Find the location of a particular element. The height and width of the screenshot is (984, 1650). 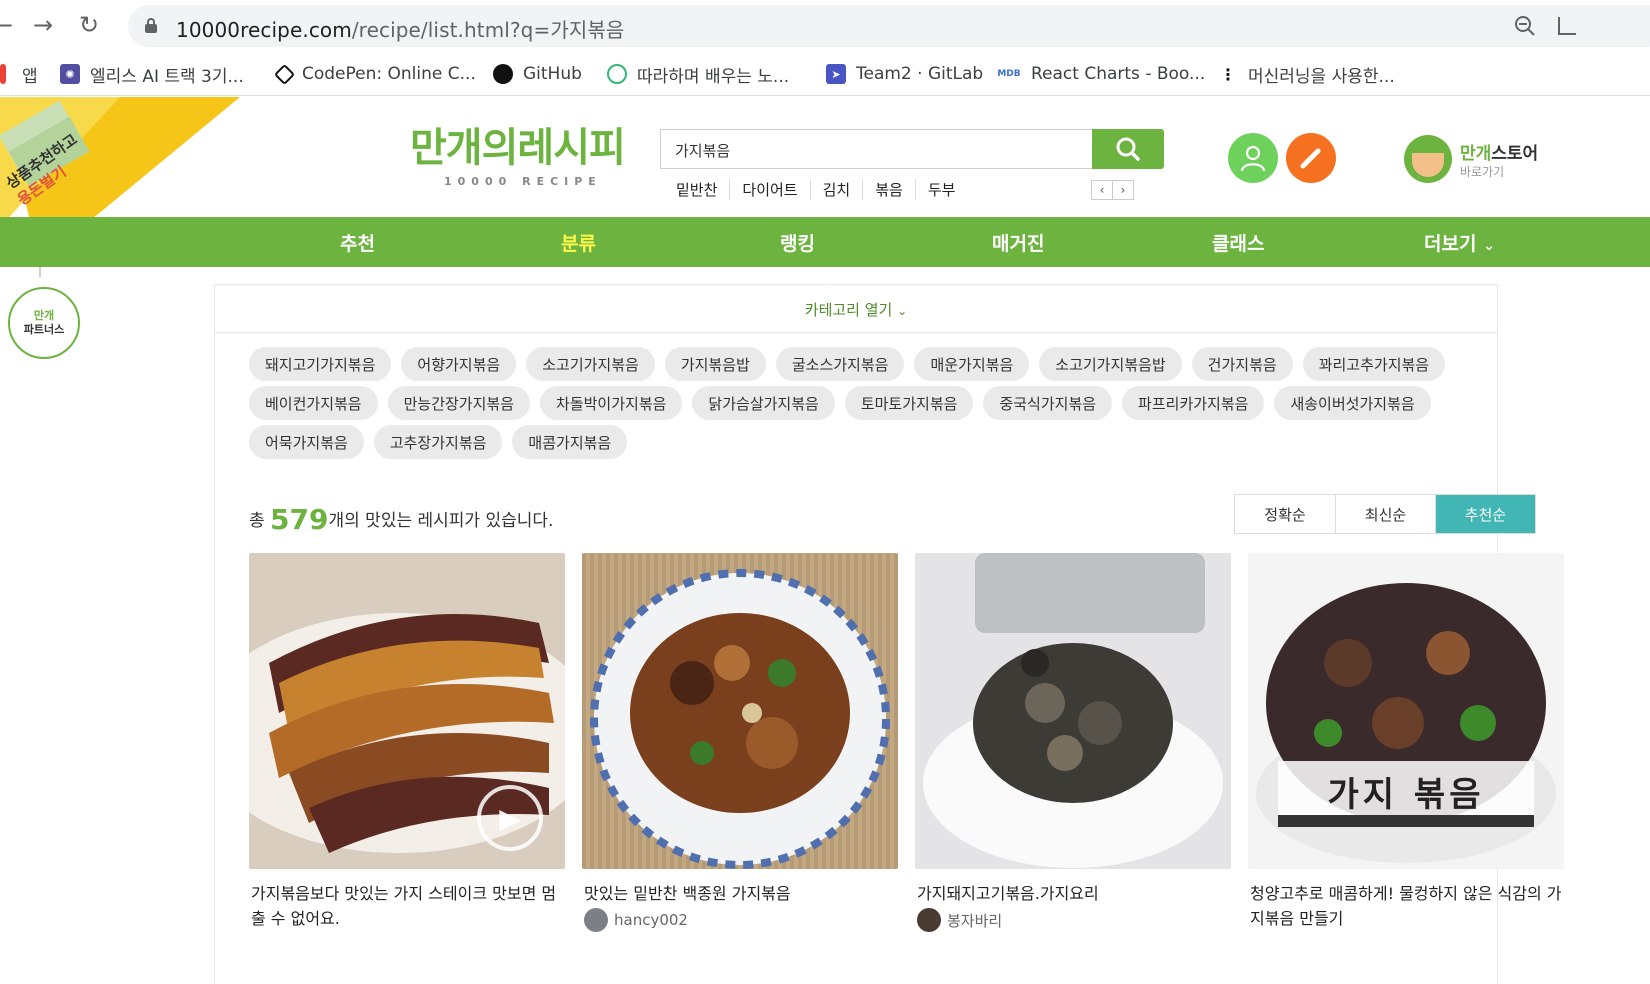

store-link: 만개스토어 is located at coordinates (1499, 151).